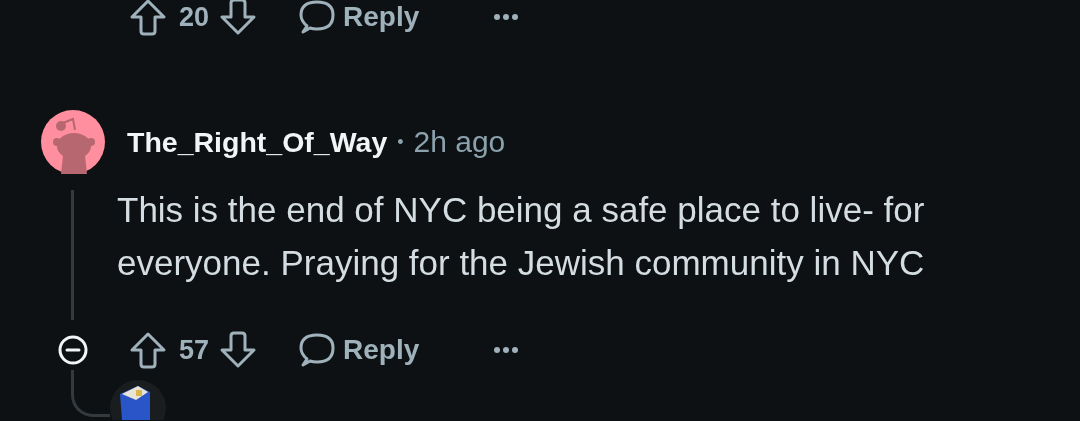 The image size is (1080, 421). Describe the element at coordinates (73, 350) in the screenshot. I see `collapse-icon` at that location.